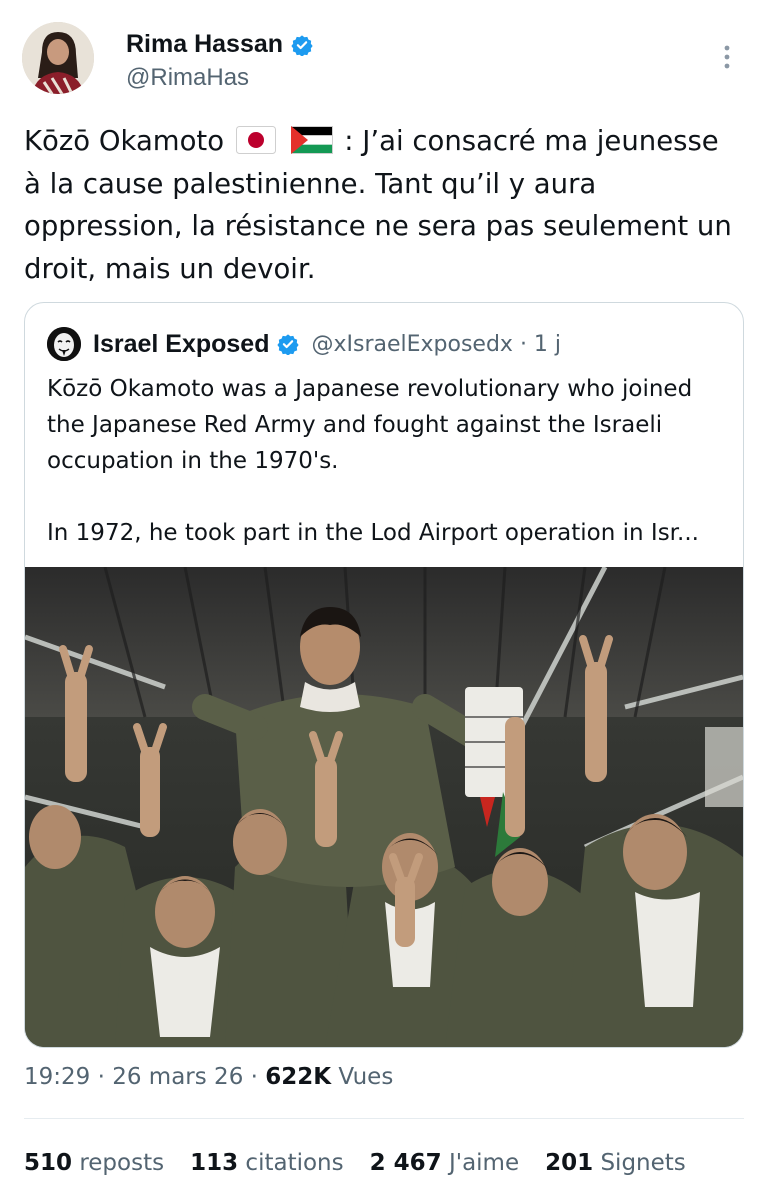 This screenshot has width=767, height=1200. What do you see at coordinates (302, 45) in the screenshot?
I see `verified-badge-icon` at bounding box center [302, 45].